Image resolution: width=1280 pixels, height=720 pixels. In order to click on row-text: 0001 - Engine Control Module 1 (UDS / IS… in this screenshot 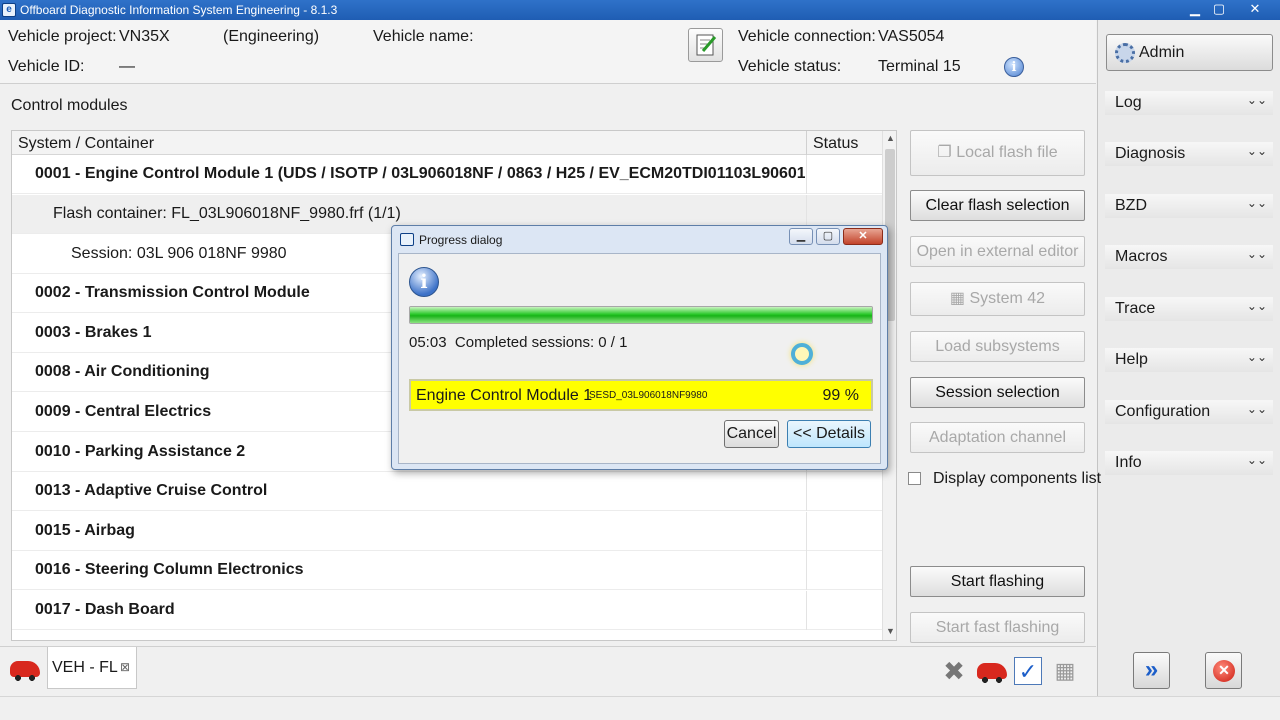, I will do `click(420, 173)`.